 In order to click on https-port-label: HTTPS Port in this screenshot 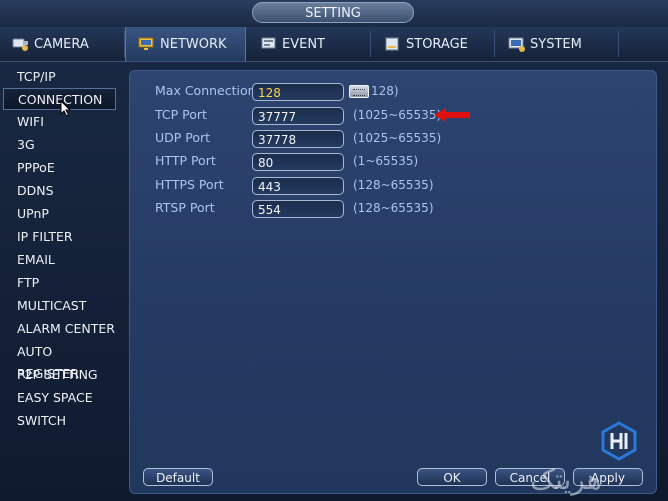, I will do `click(189, 184)`.